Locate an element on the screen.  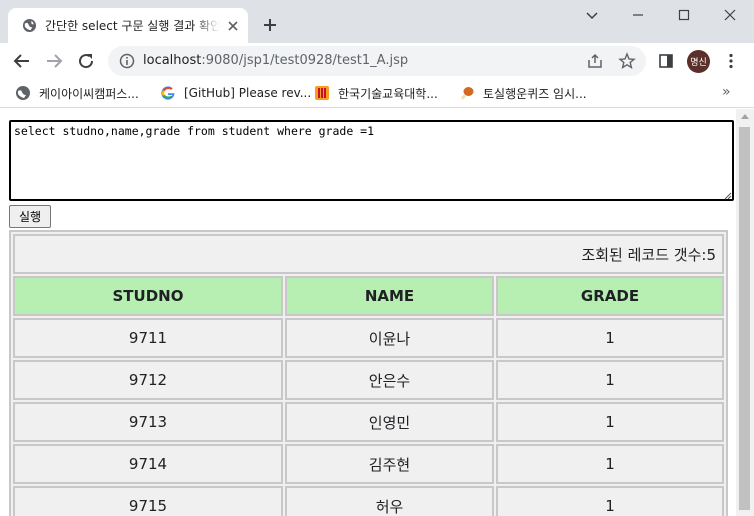
info-icon is located at coordinates (127, 61).